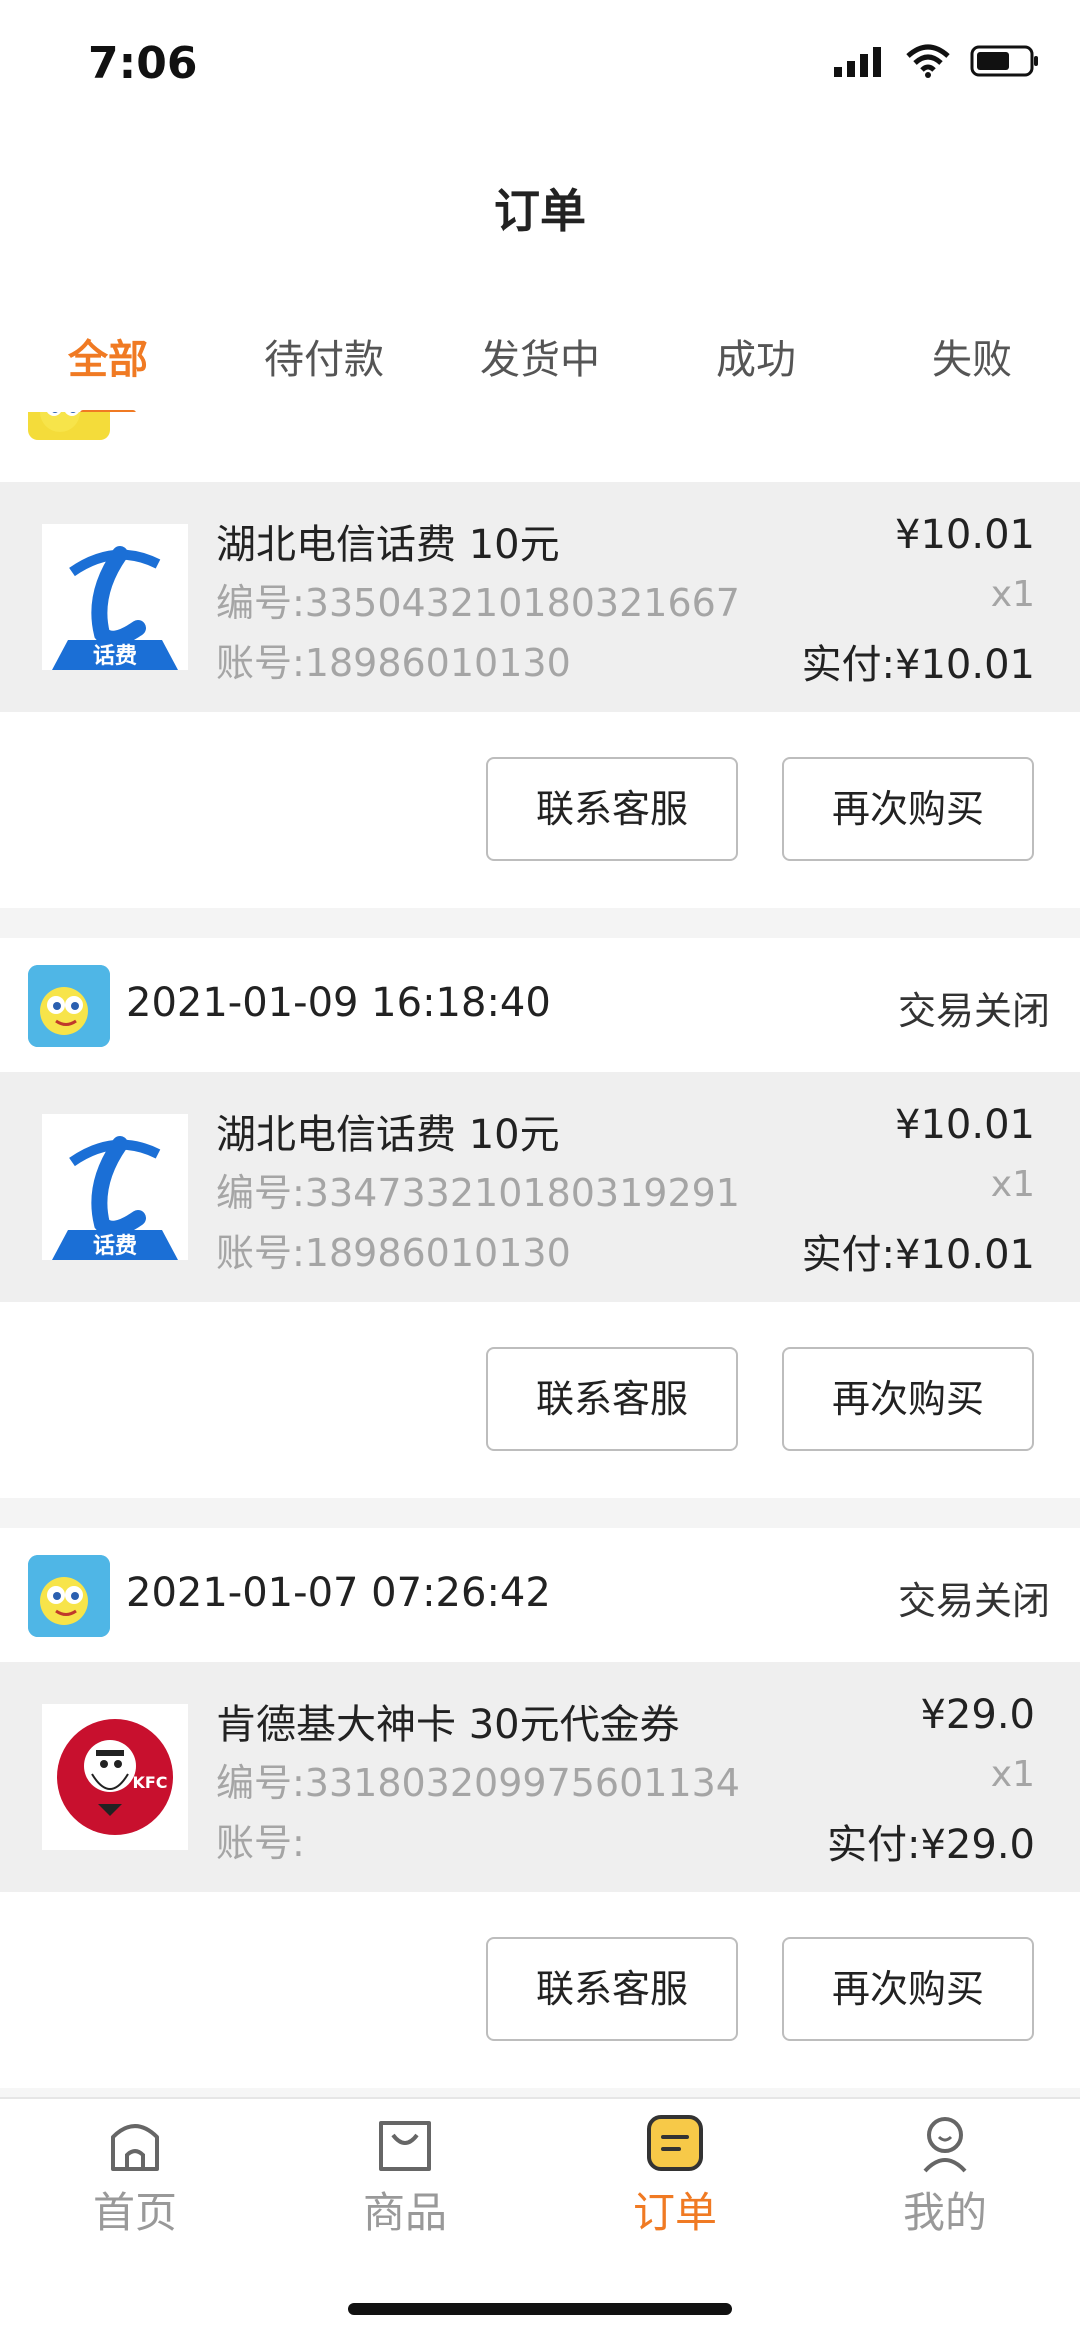  Describe the element at coordinates (977, 1715) in the screenshot. I see `item-price: ¥29.0` at that location.